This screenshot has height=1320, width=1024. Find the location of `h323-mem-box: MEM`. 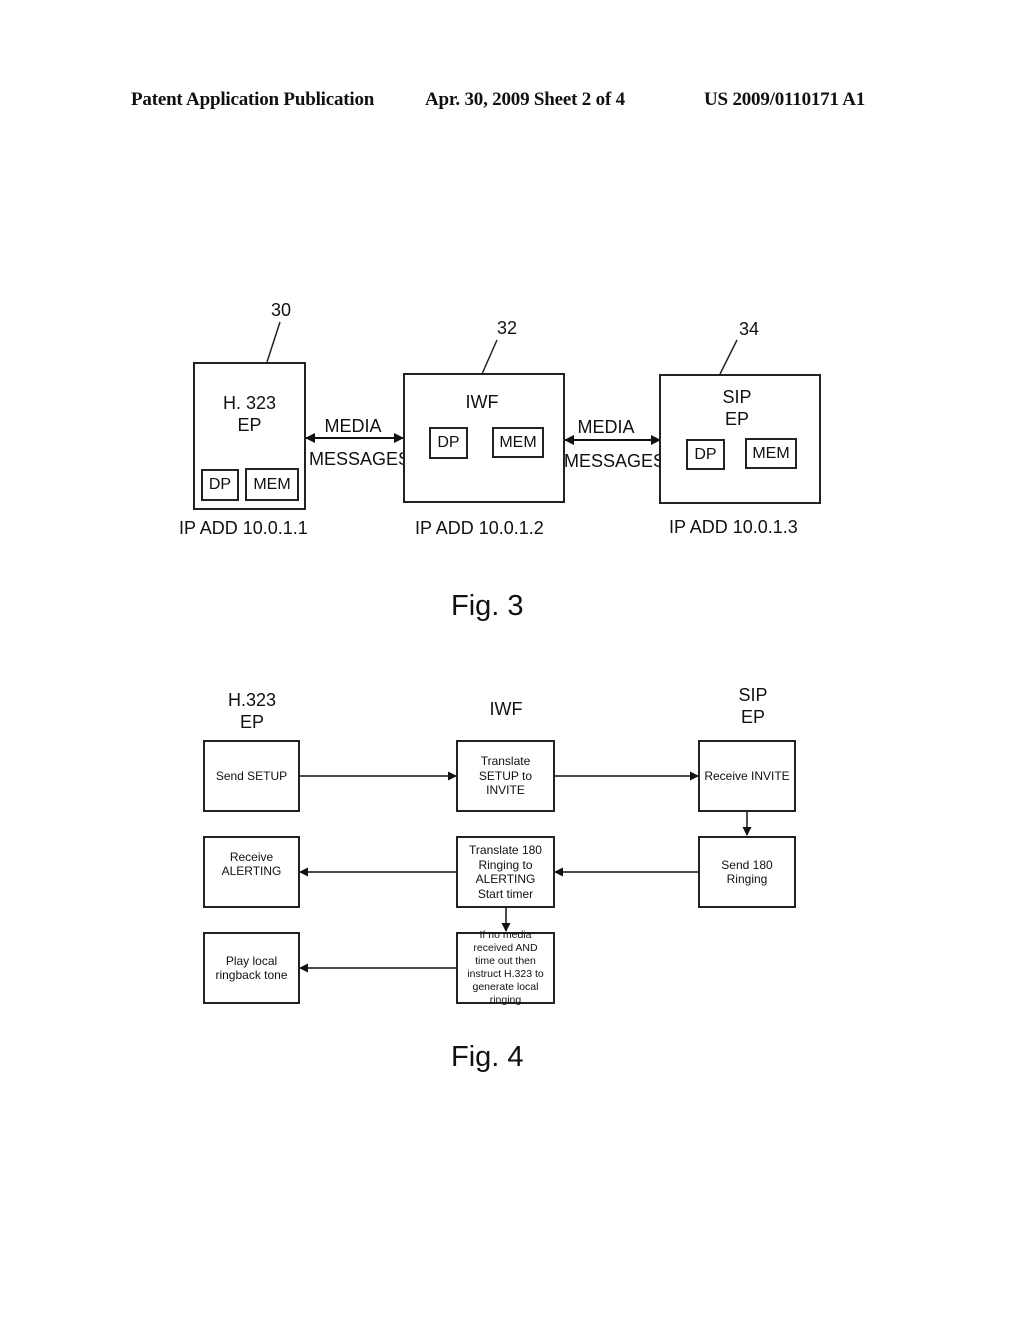

h323-mem-box: MEM is located at coordinates (272, 484).